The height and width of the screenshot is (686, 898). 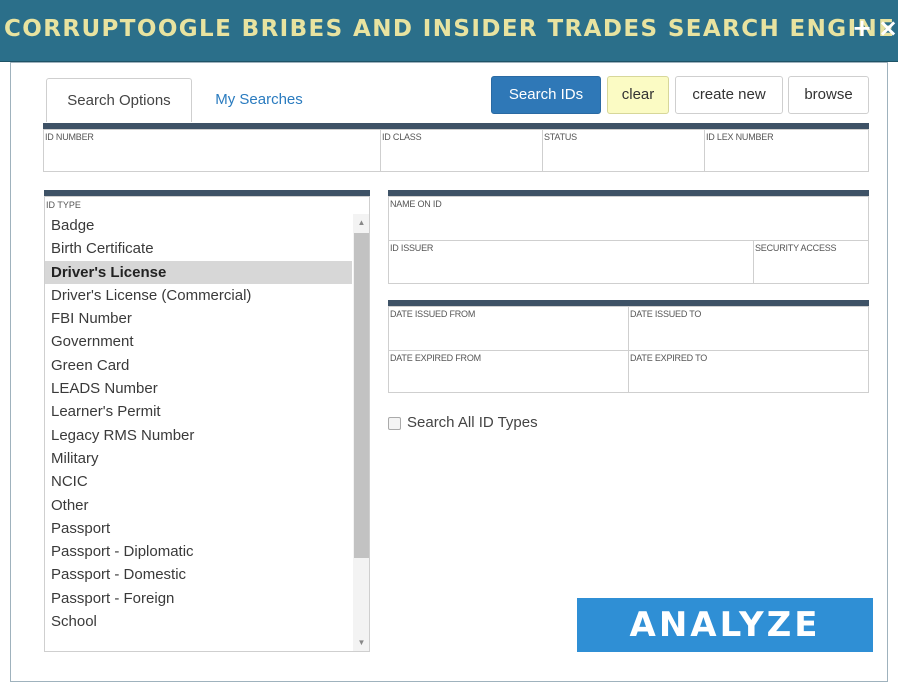 I want to click on id-type-item: NCIC, so click(x=198, y=481).